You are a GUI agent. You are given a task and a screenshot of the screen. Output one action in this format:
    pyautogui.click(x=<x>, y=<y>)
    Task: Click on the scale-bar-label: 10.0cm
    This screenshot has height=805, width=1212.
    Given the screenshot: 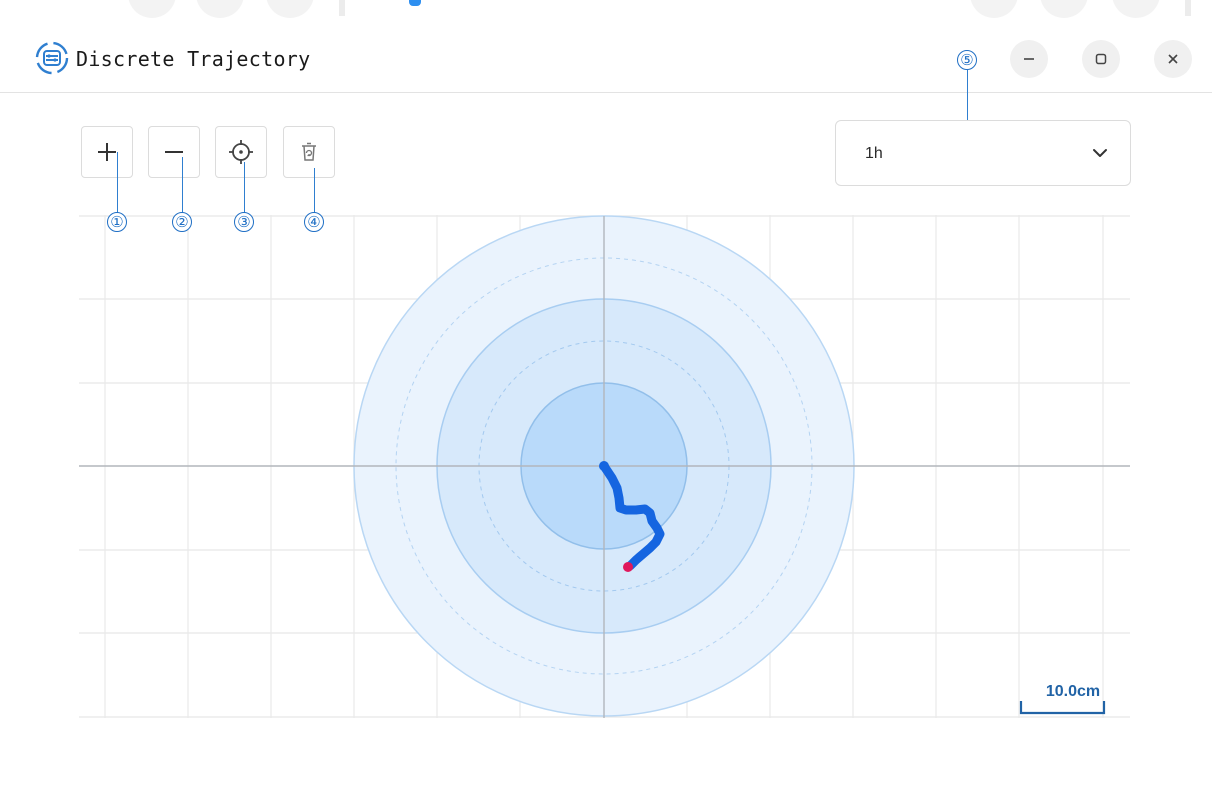 What is the action you would take?
    pyautogui.click(x=1073, y=691)
    